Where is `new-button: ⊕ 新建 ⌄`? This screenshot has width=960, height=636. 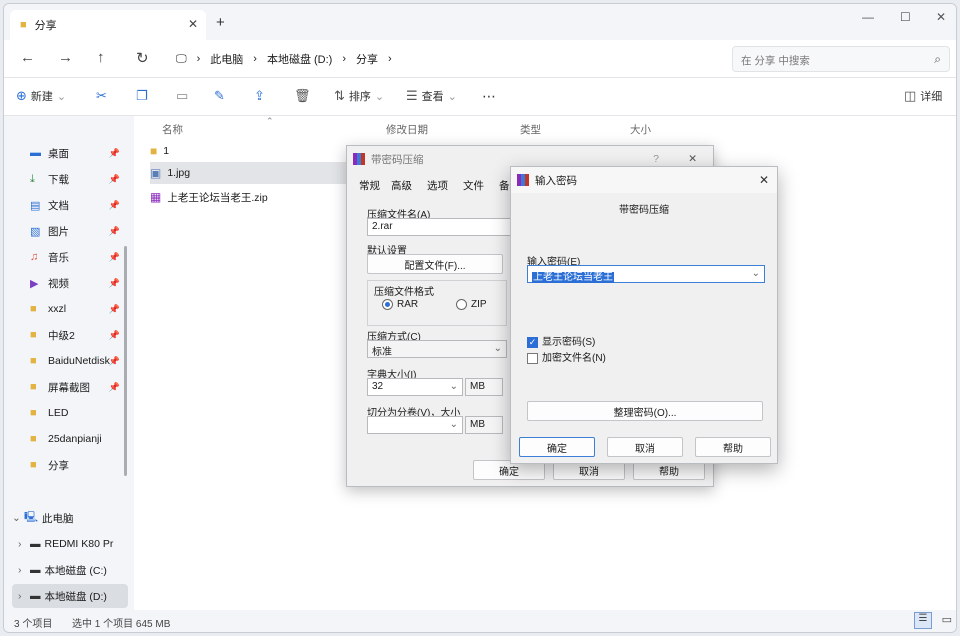 new-button: ⊕ 新建 ⌄ is located at coordinates (41, 96).